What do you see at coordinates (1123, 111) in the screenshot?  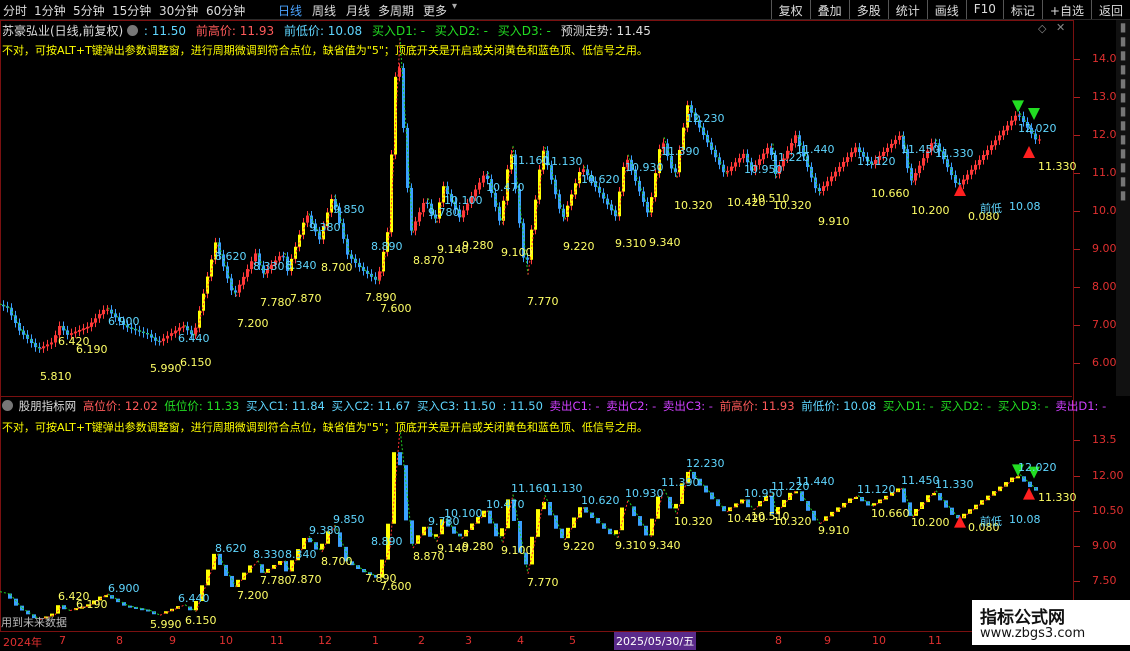 I see `side-tab-label: ▮▮▮▮▮▮▮▮▮▮▮▮▮` at bounding box center [1123, 111].